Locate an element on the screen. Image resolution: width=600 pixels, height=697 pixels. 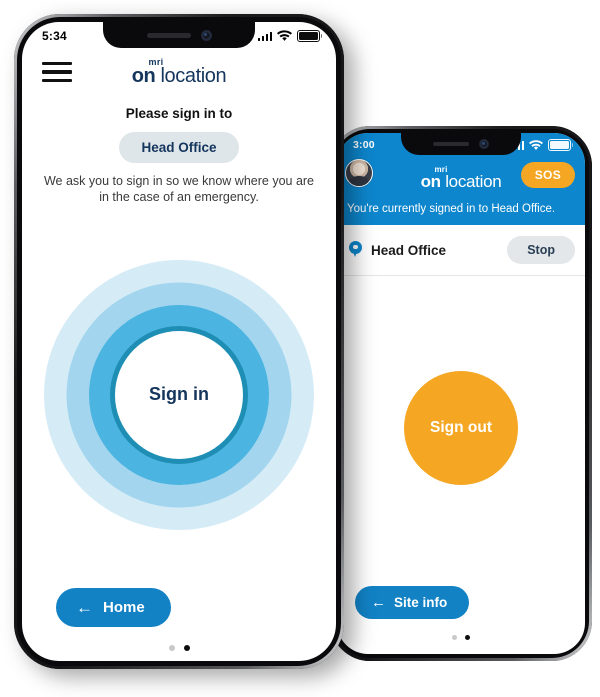
status-time: 5:34 is located at coordinates (54, 36).